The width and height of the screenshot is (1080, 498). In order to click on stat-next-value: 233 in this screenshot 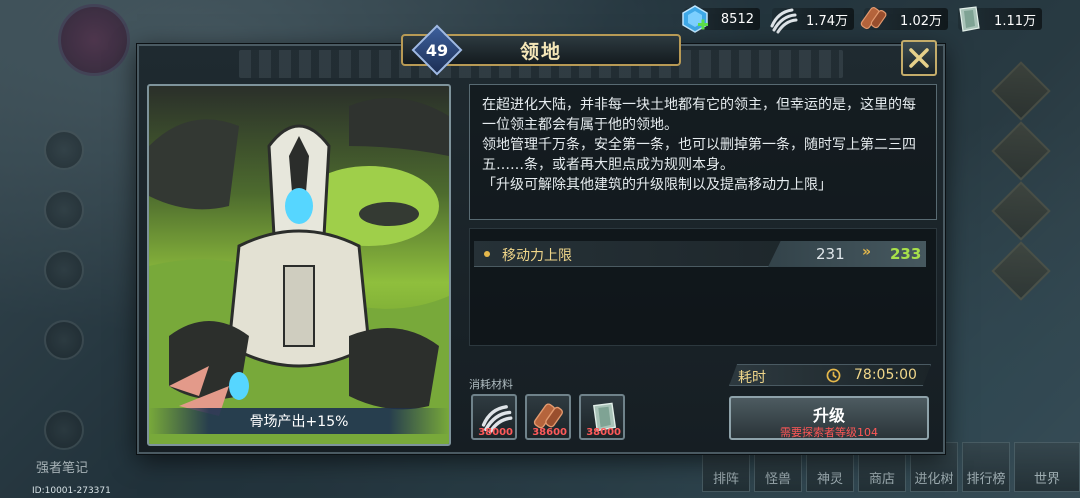, I will do `click(906, 254)`.